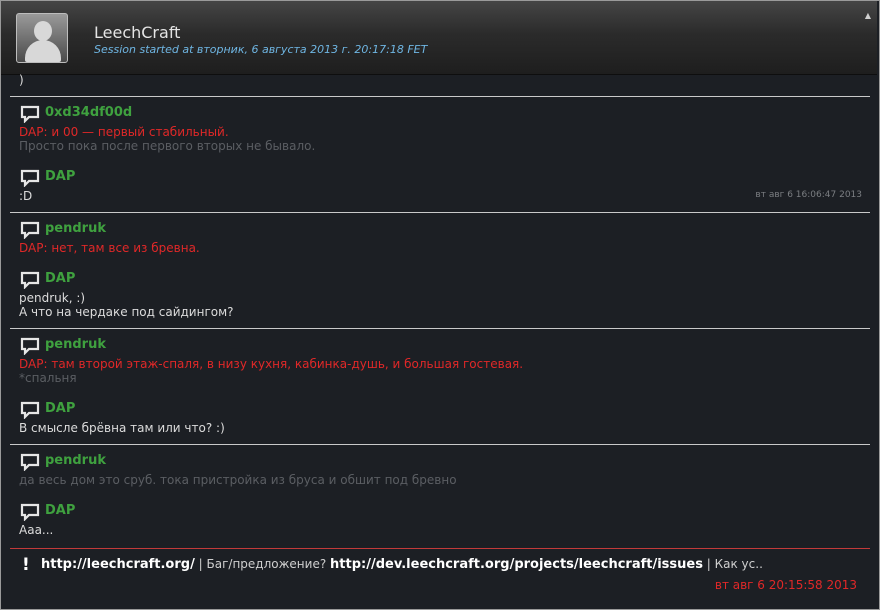 The image size is (880, 610). I want to click on message-text: DAP: и 00 — первый стабильный., so click(124, 132).